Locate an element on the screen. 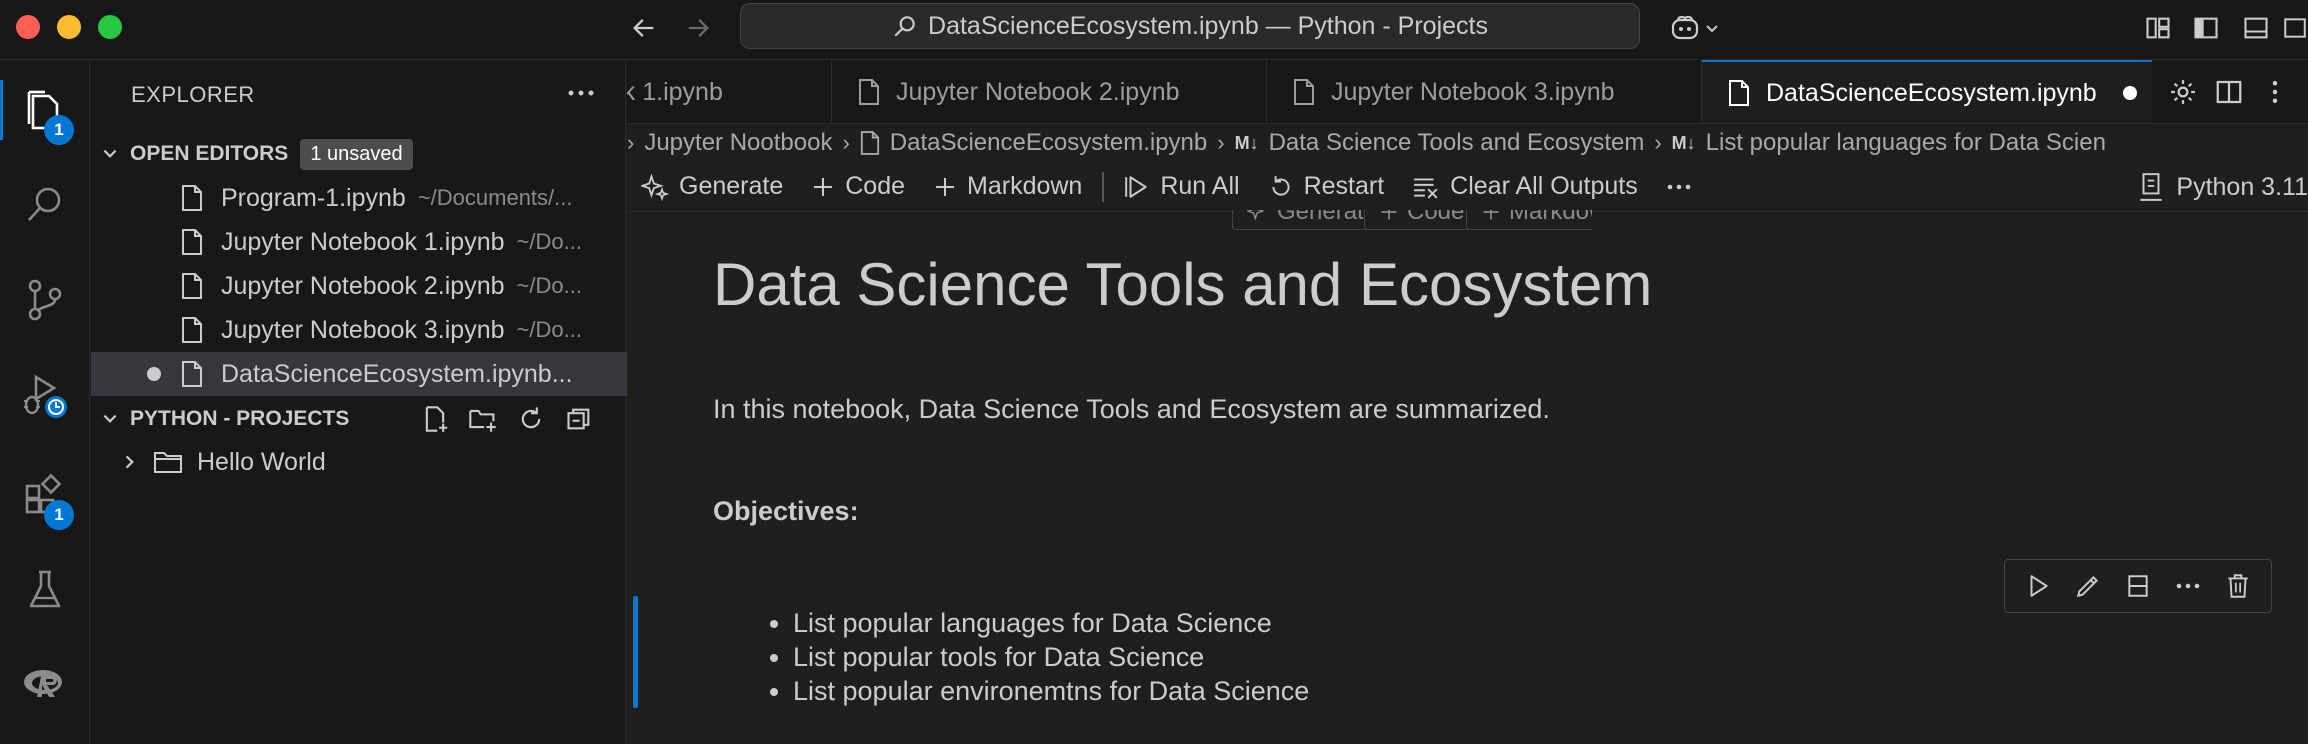 The height and width of the screenshot is (744, 2308). generate-button: Generate is located at coordinates (712, 187).